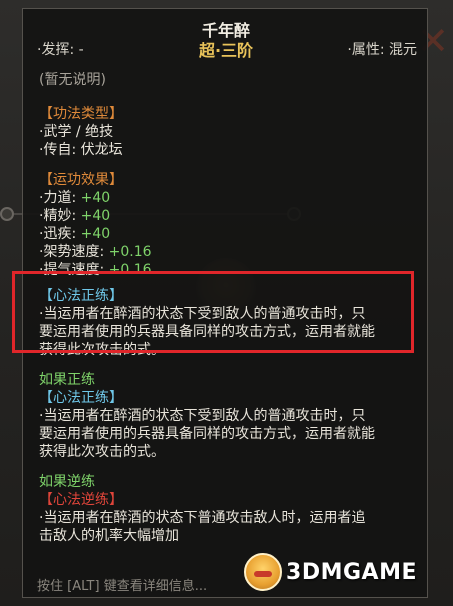  Describe the element at coordinates (67, 380) in the screenshot. I see `if-forward-label: 如果正练` at that location.